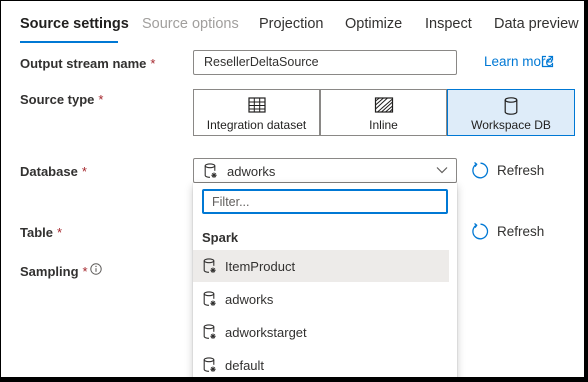  What do you see at coordinates (321, 363) in the screenshot?
I see `option-default: default` at bounding box center [321, 363].